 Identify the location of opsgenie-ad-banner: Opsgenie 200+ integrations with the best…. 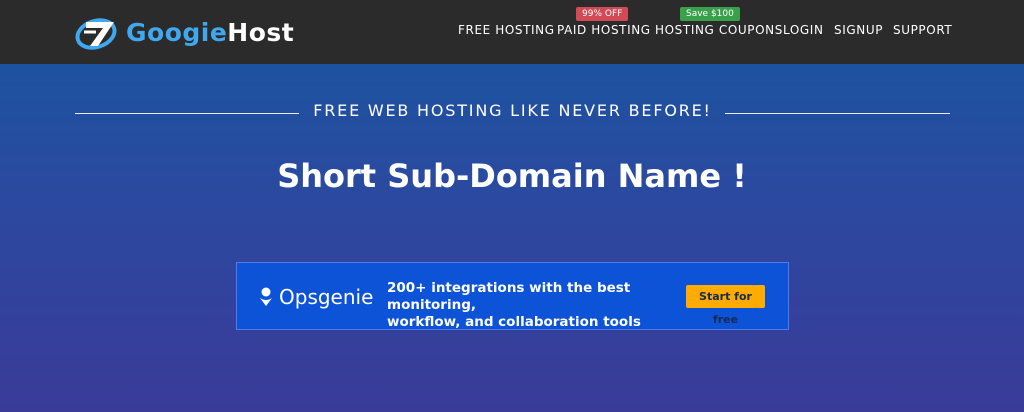
(512, 296).